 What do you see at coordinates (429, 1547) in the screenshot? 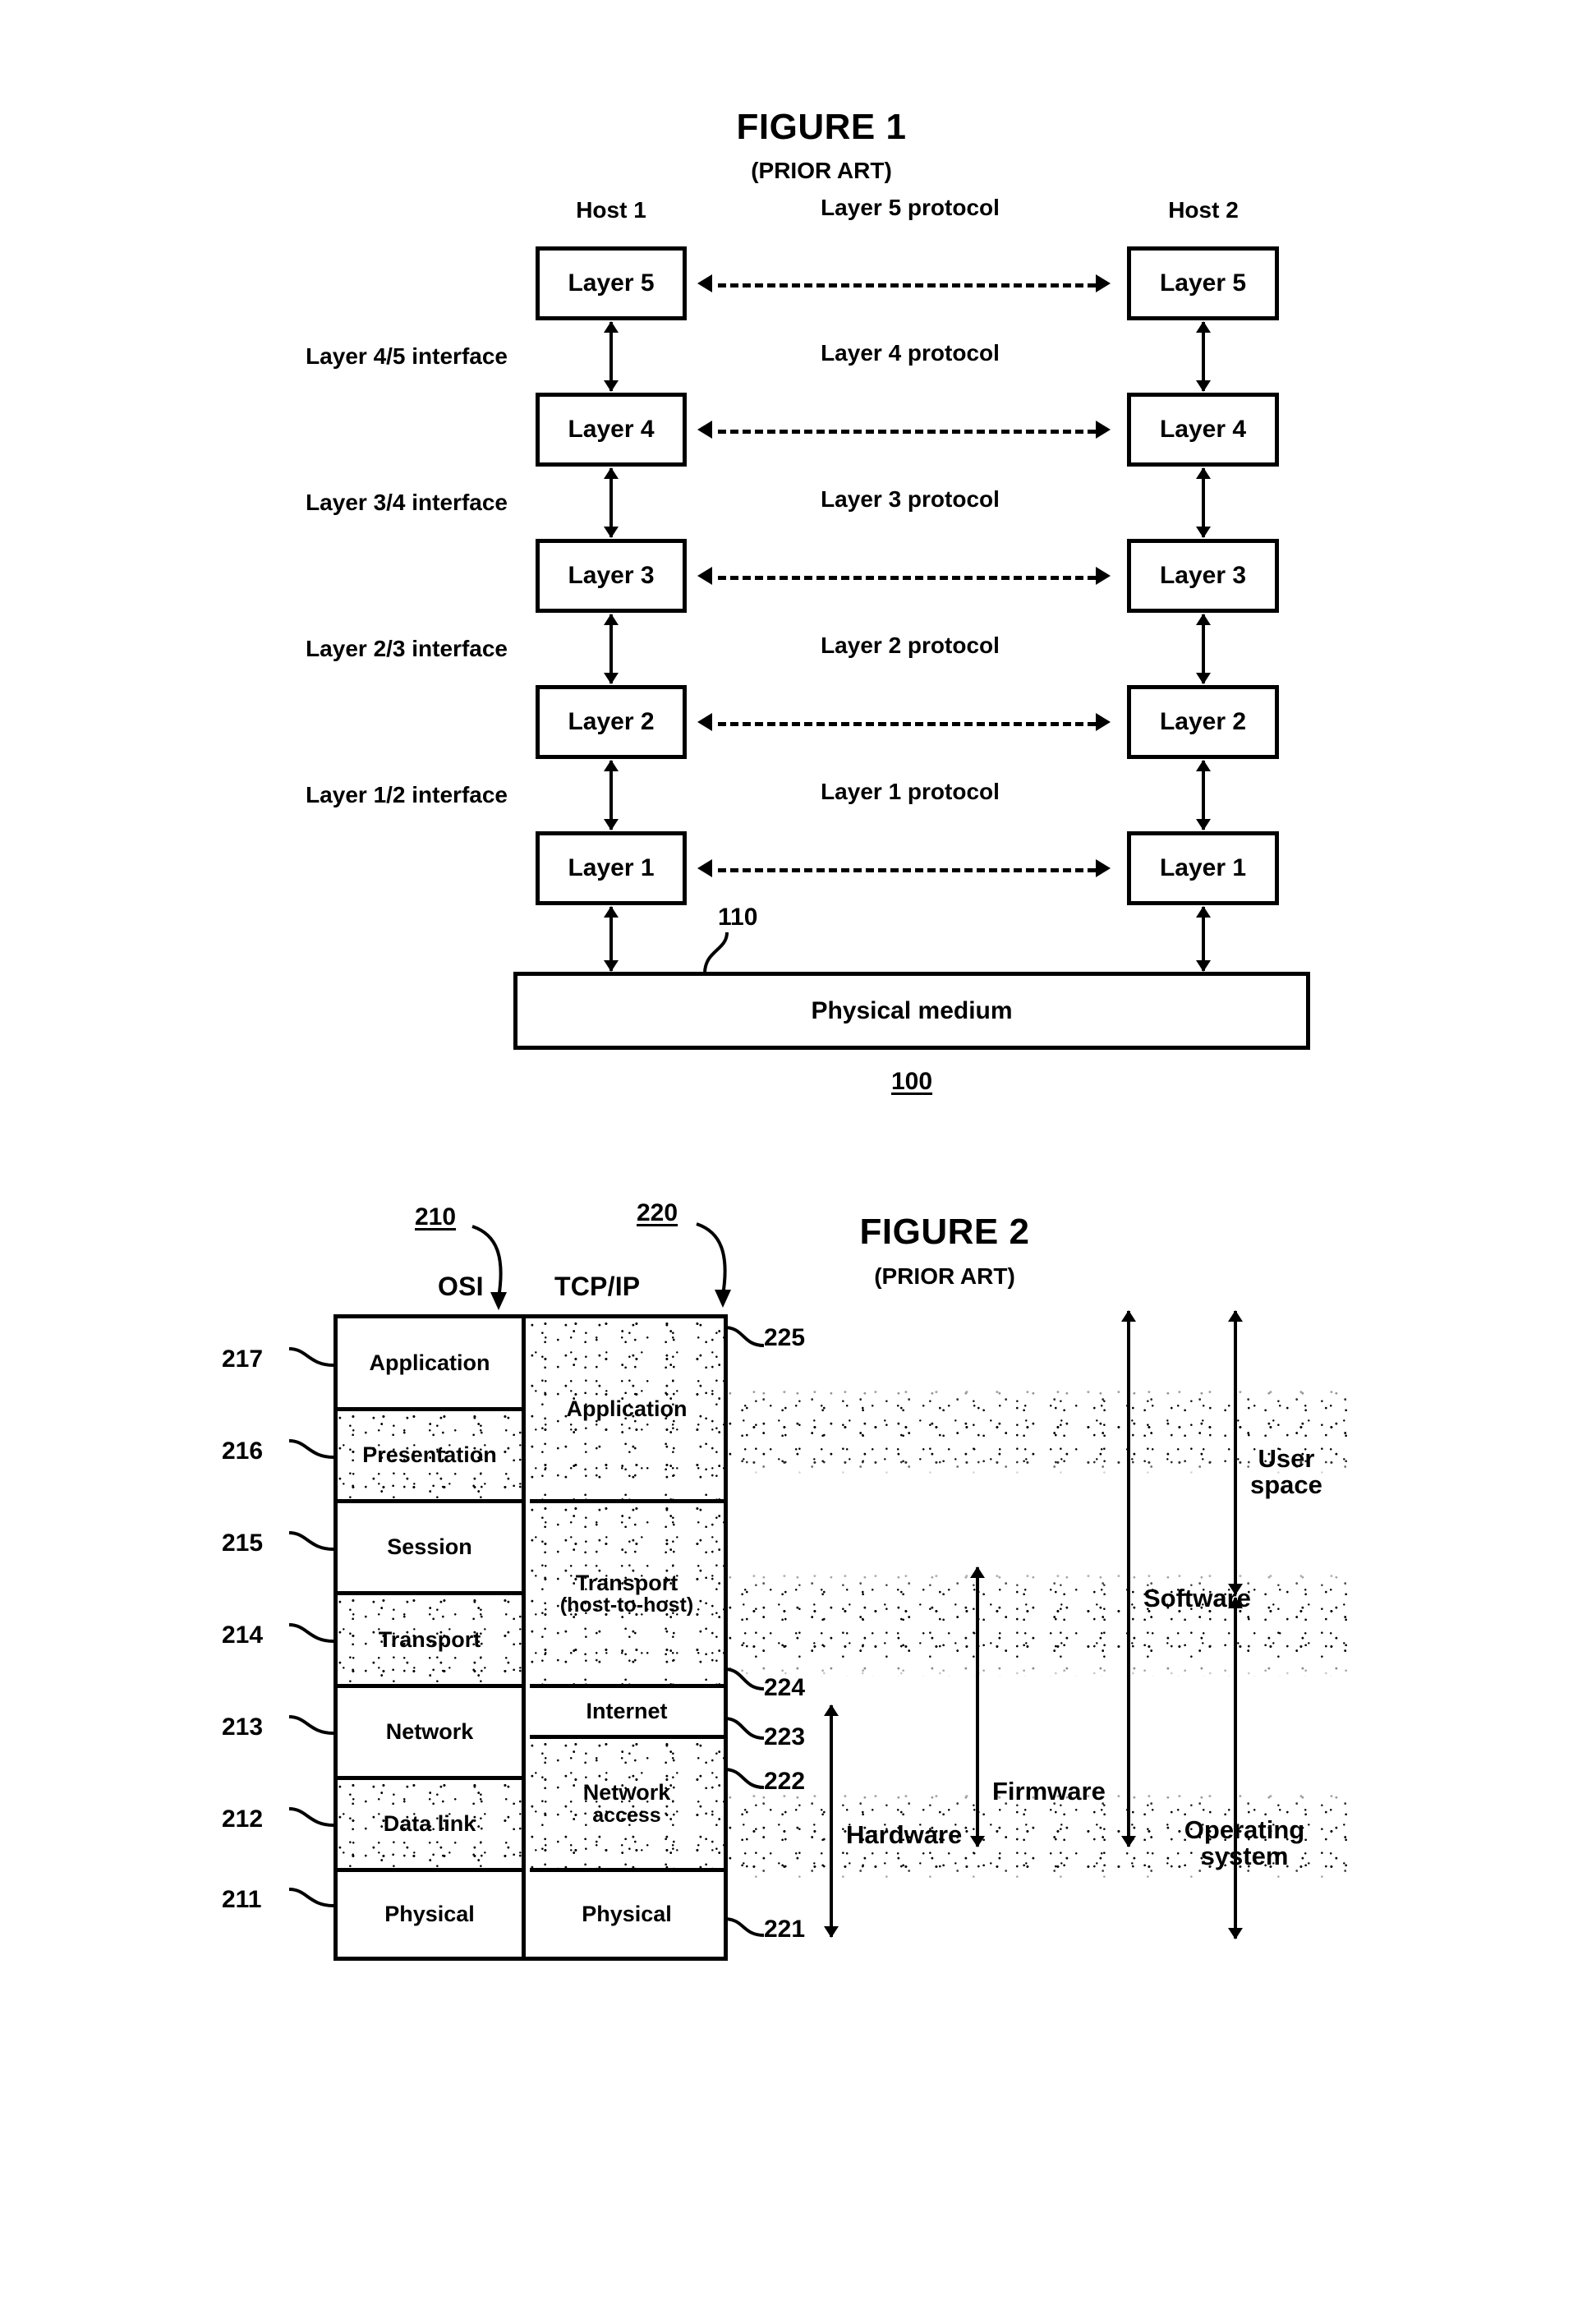
I see `osi-session-label: Session` at bounding box center [429, 1547].